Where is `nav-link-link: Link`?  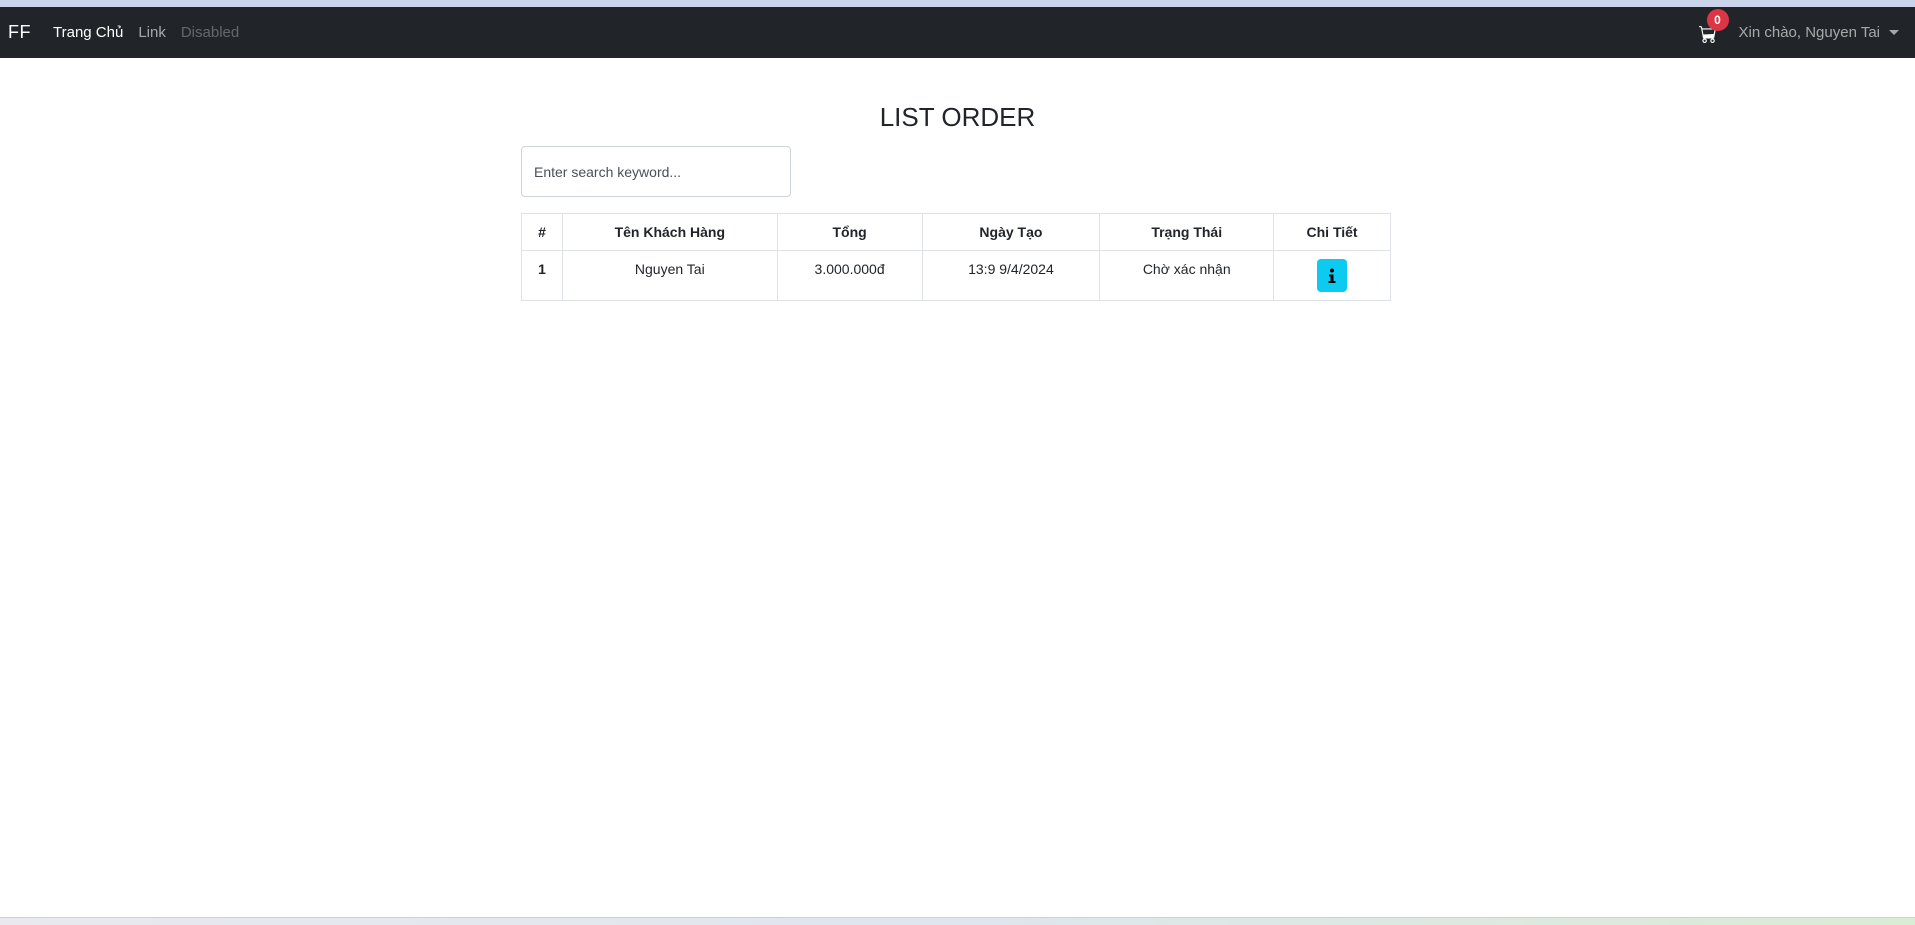 nav-link-link: Link is located at coordinates (152, 32).